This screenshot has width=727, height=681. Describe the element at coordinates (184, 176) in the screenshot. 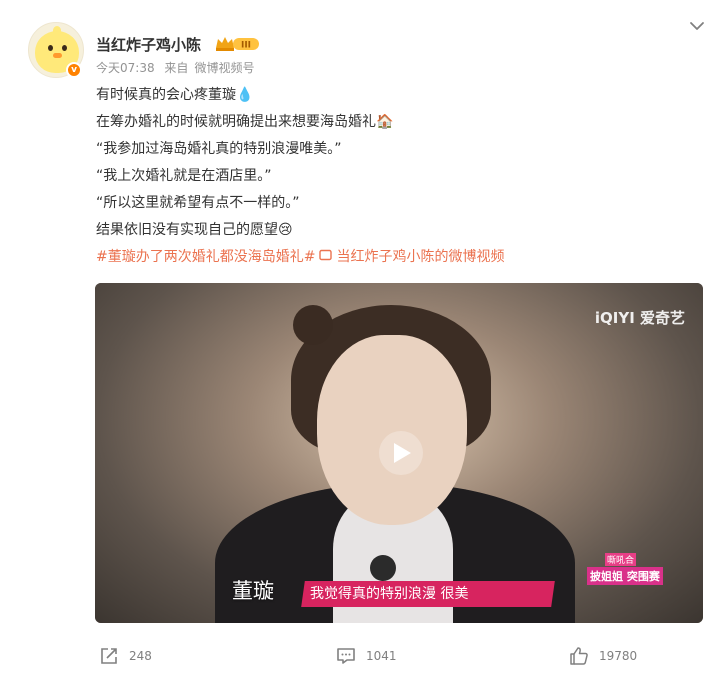

I see `post-line: “我上次婚礼就是在酒店里。”` at that location.